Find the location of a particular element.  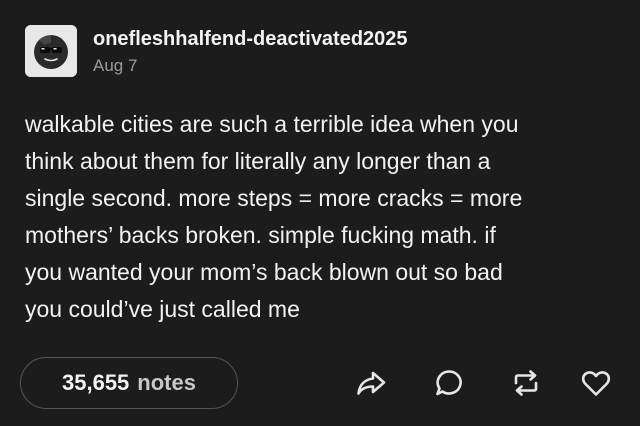

share-icon is located at coordinates (371, 383).